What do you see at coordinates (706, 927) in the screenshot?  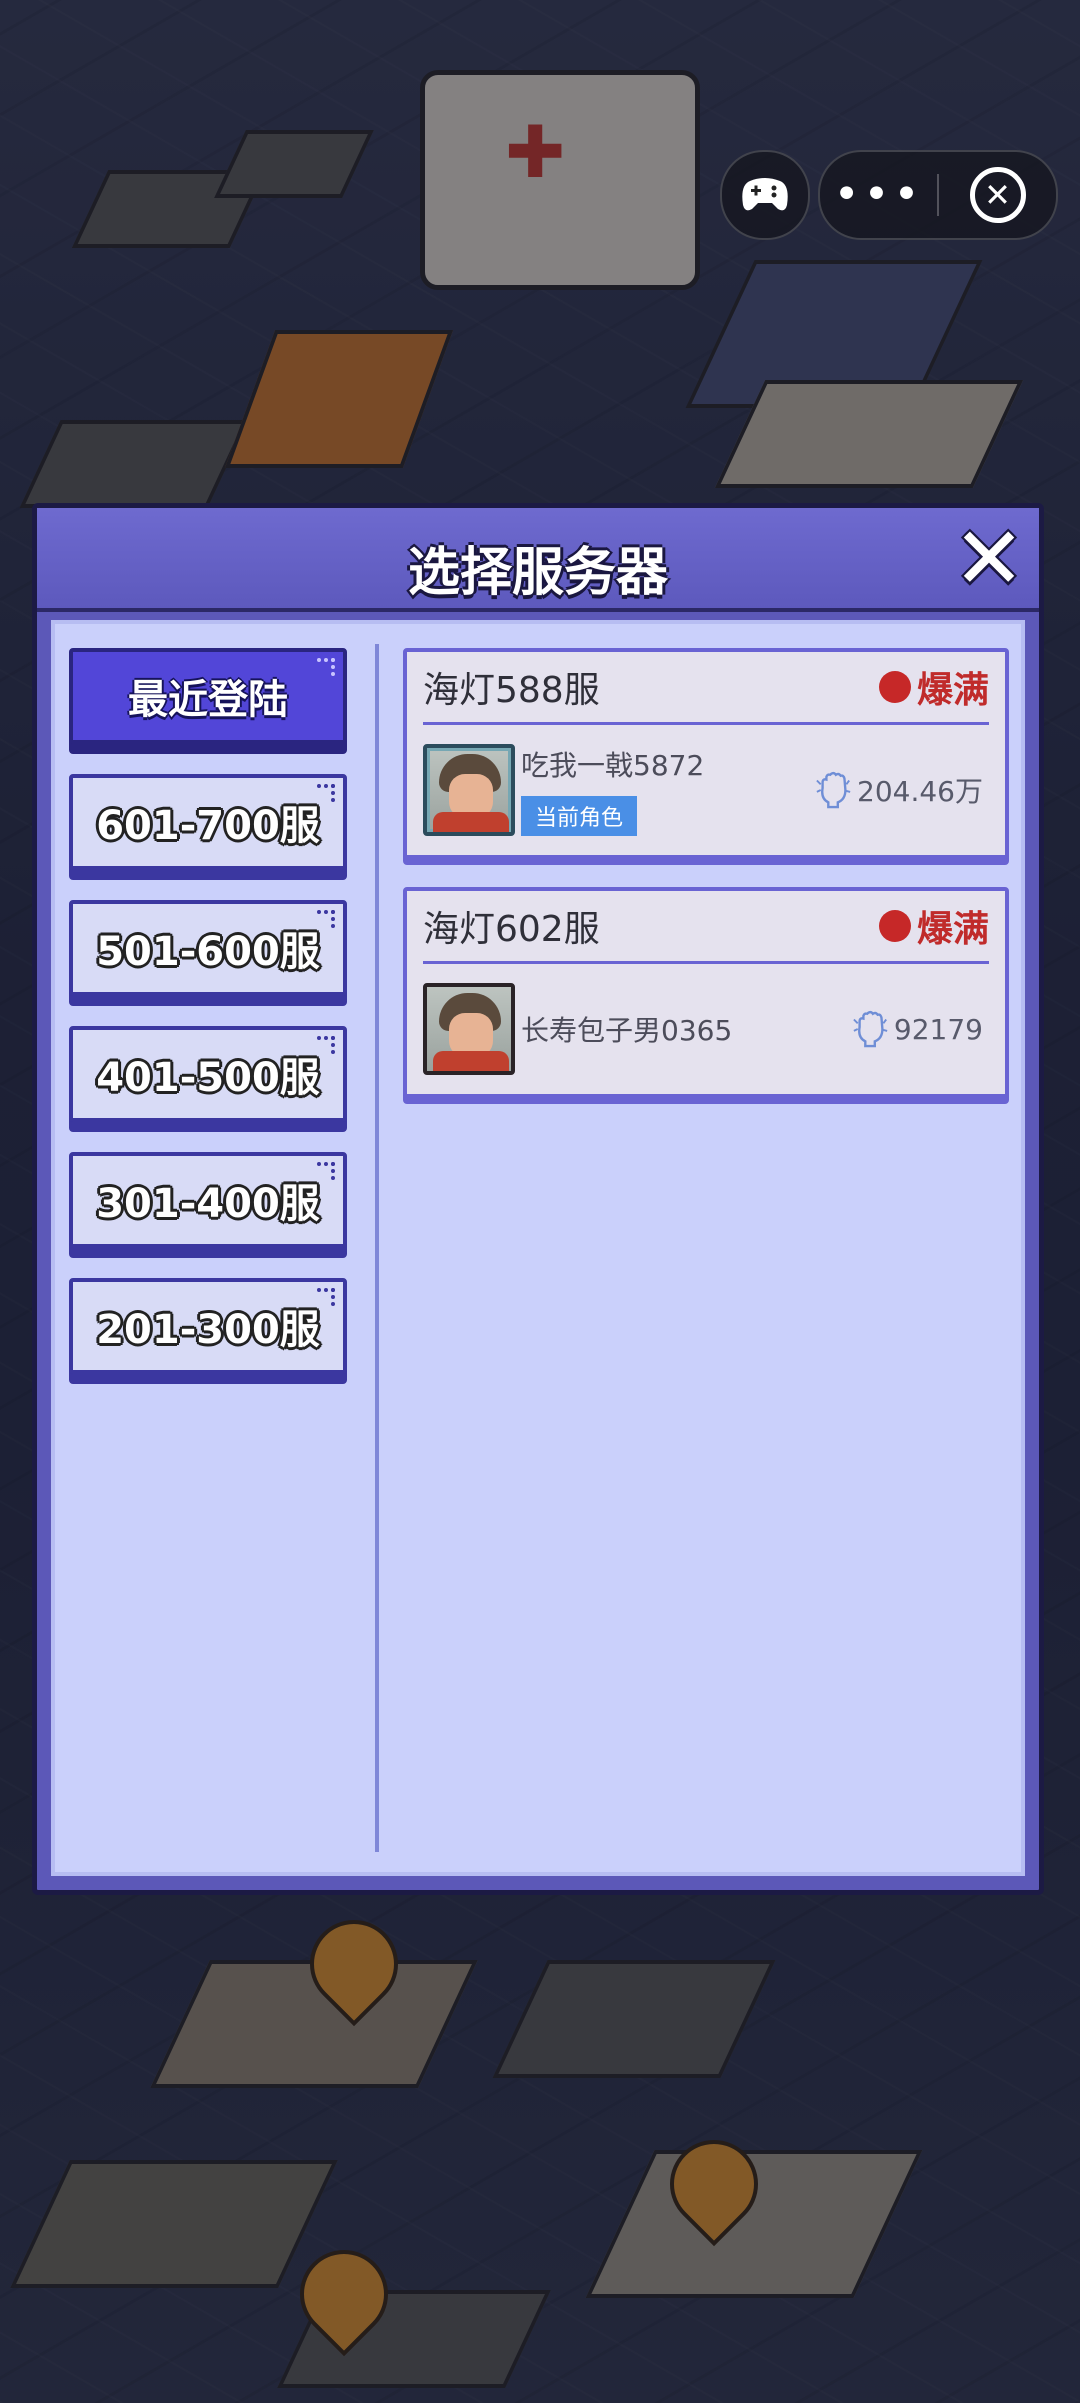 I see `server-card-header: 海灯602服 爆满` at bounding box center [706, 927].